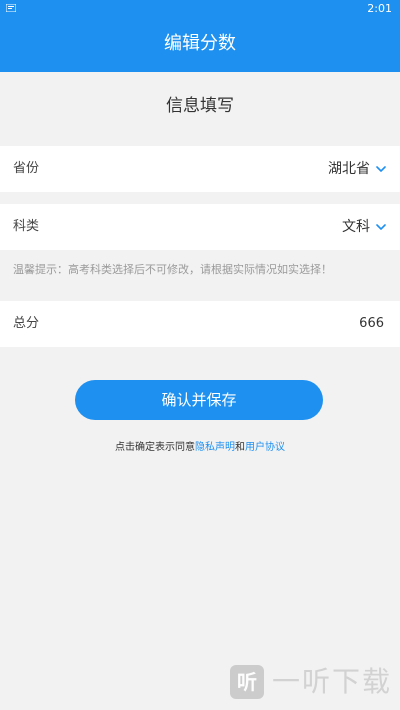 This screenshot has width=400, height=710. I want to click on watermark-text: 一听下载, so click(331, 681).